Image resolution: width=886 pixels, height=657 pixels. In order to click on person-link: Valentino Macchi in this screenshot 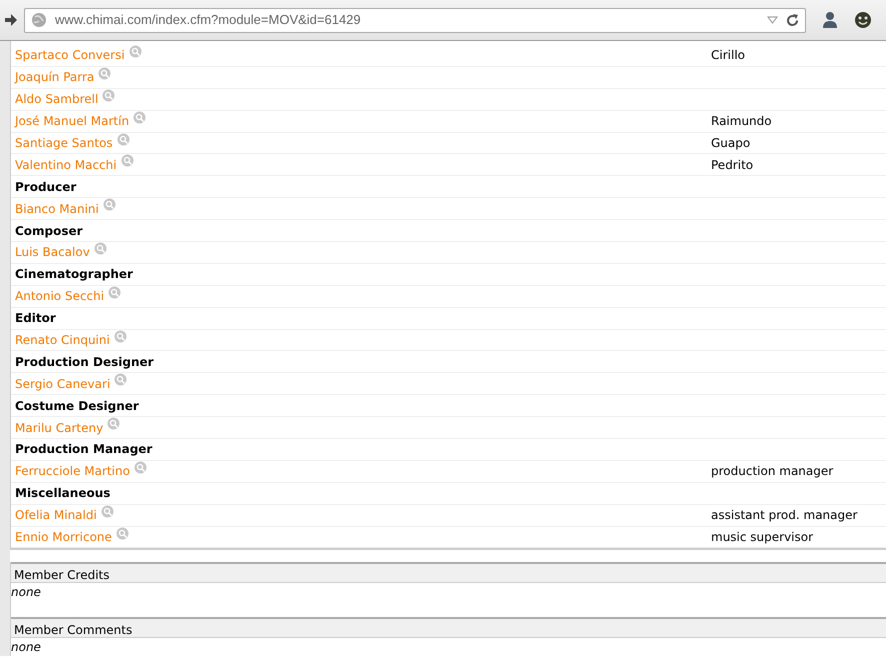, I will do `click(66, 165)`.